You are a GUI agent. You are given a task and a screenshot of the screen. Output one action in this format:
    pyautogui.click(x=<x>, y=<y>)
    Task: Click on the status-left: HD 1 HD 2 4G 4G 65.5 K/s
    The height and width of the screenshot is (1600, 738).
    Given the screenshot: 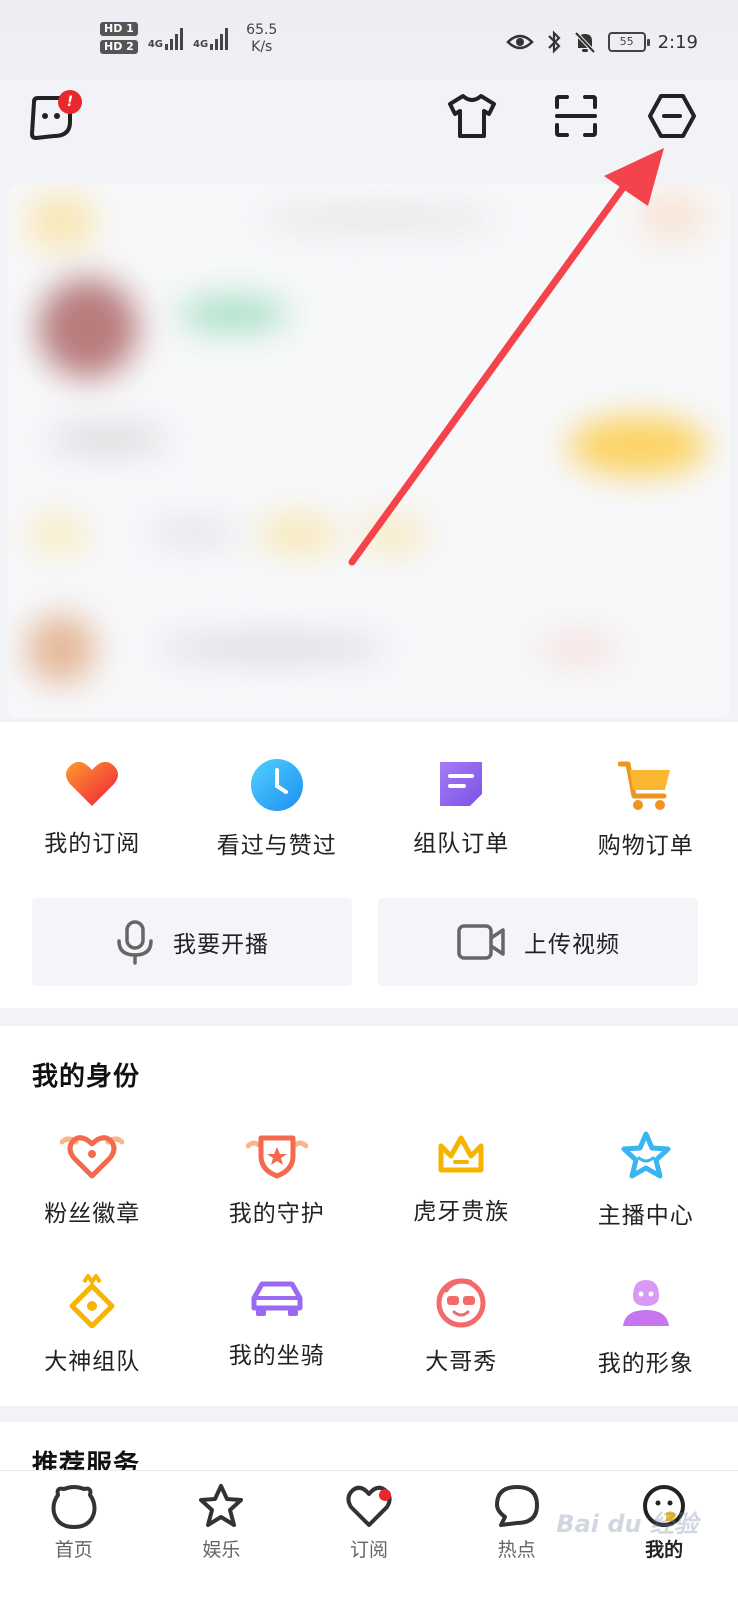 What is the action you would take?
    pyautogui.click(x=188, y=39)
    